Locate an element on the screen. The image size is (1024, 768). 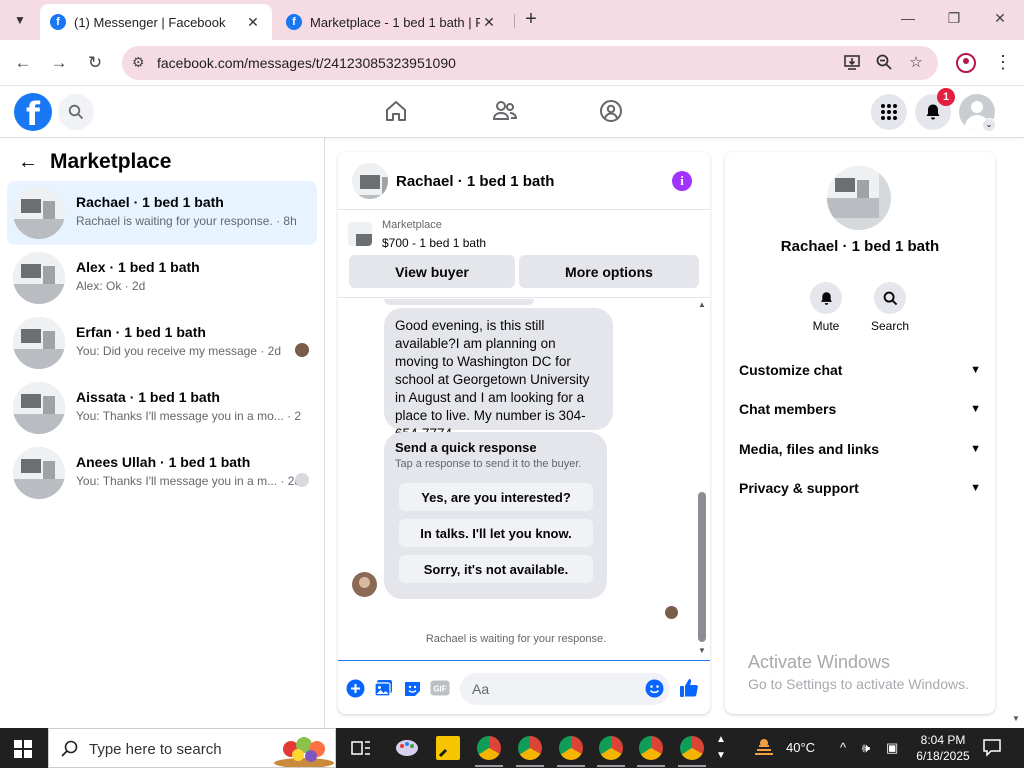
weather-icon is located at coordinates (764, 749).